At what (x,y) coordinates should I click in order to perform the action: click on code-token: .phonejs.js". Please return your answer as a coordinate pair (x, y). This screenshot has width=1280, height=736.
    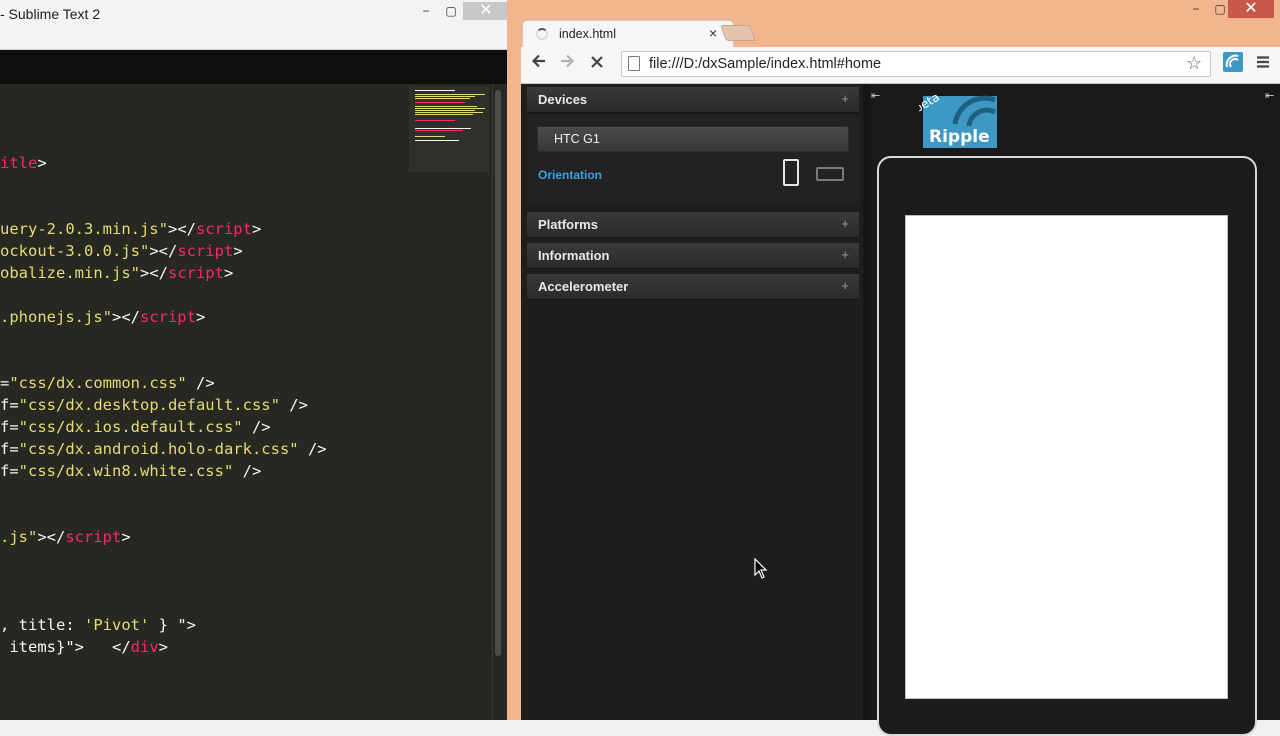
    Looking at the image, I should click on (56, 317).